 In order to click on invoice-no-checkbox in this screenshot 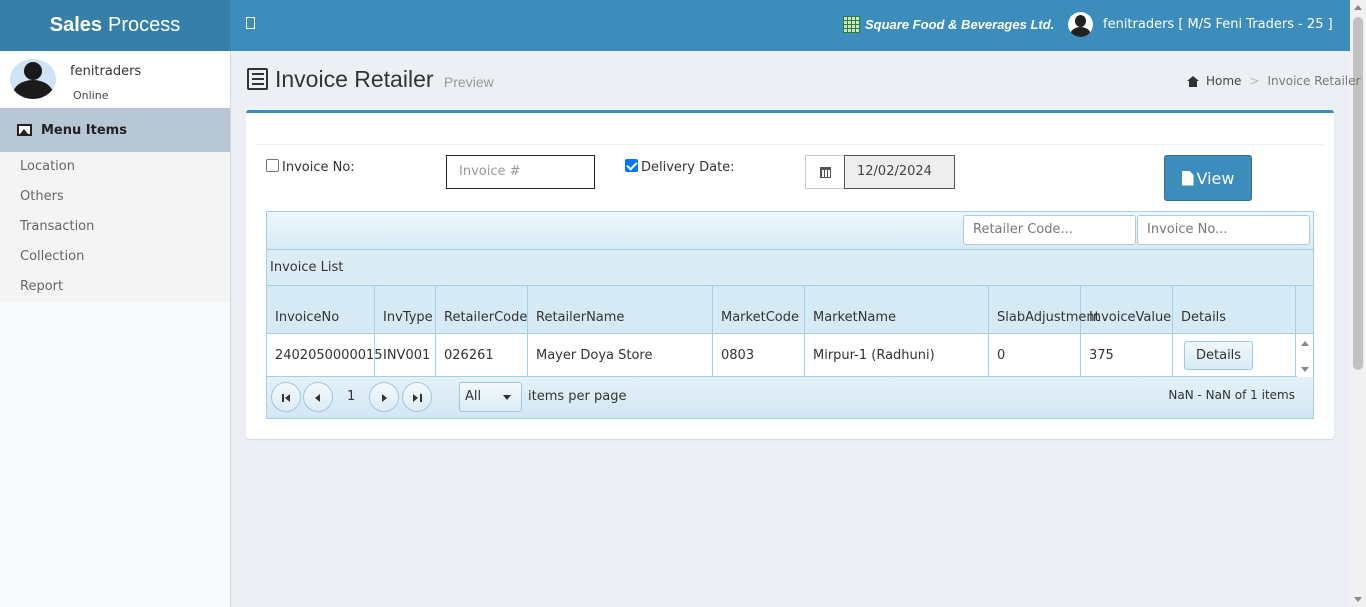, I will do `click(272, 165)`.